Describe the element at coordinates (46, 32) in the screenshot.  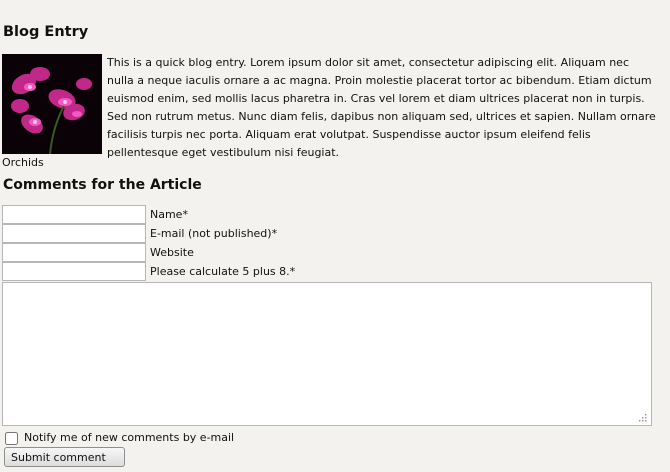
I see `blog-title: Blog Entry` at that location.